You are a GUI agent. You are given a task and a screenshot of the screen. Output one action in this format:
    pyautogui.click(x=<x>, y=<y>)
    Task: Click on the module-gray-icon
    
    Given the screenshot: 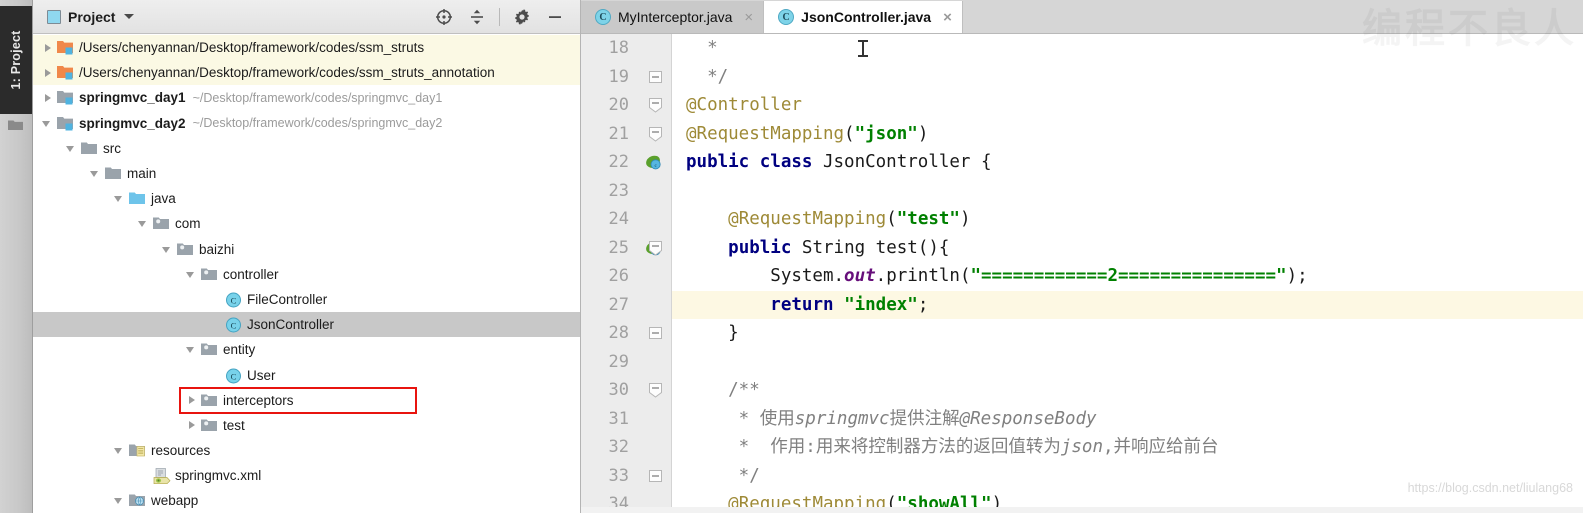 What is the action you would take?
    pyautogui.click(x=65, y=123)
    